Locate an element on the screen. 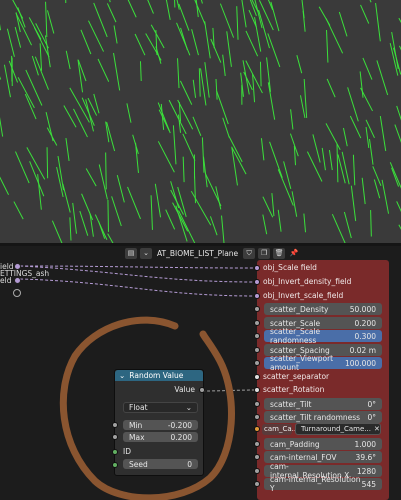  seed-socket is located at coordinates (115, 465).